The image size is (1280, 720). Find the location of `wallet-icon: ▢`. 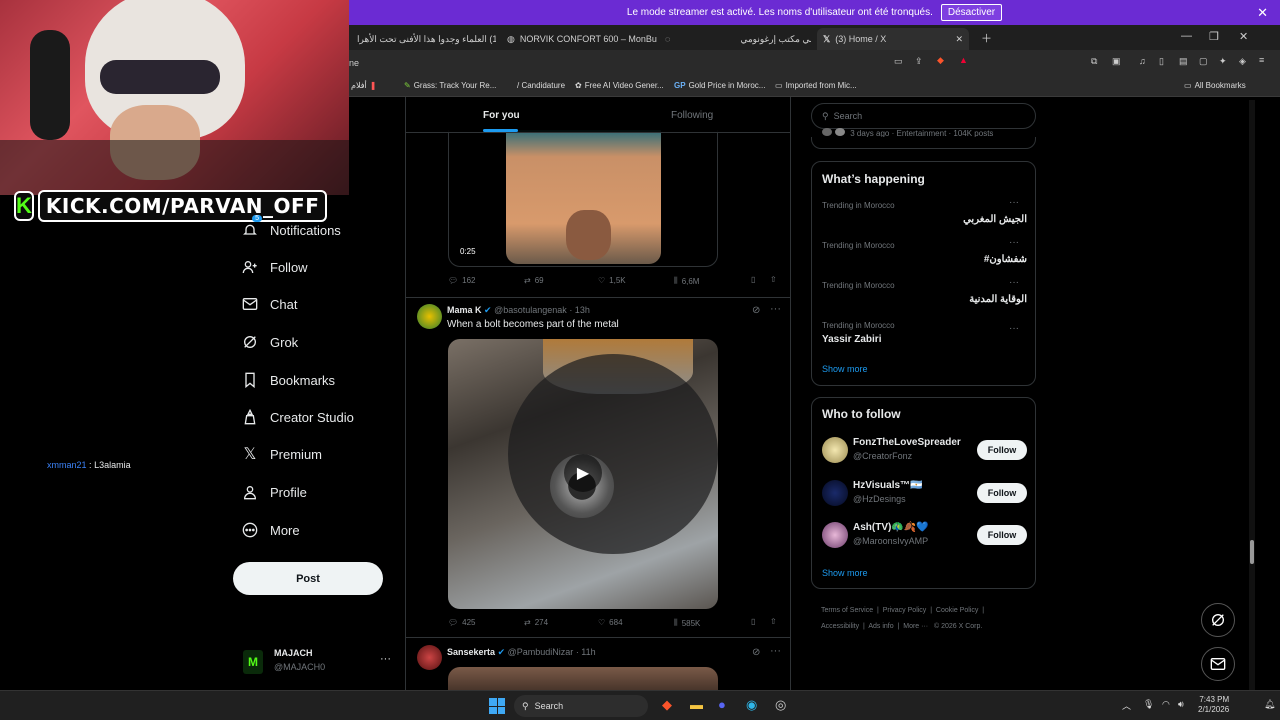

wallet-icon: ▢ is located at coordinates (1203, 61).